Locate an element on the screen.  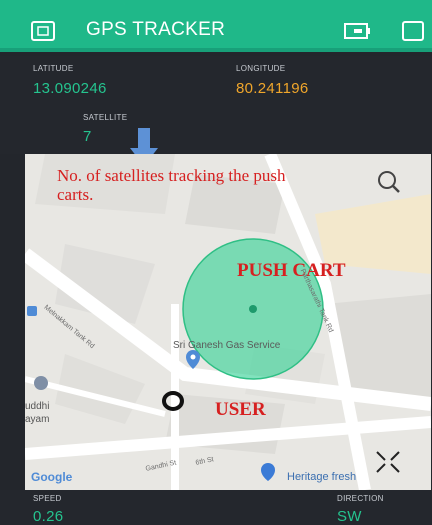
partial-place-label: uddhi ayam is located at coordinates (37, 413).